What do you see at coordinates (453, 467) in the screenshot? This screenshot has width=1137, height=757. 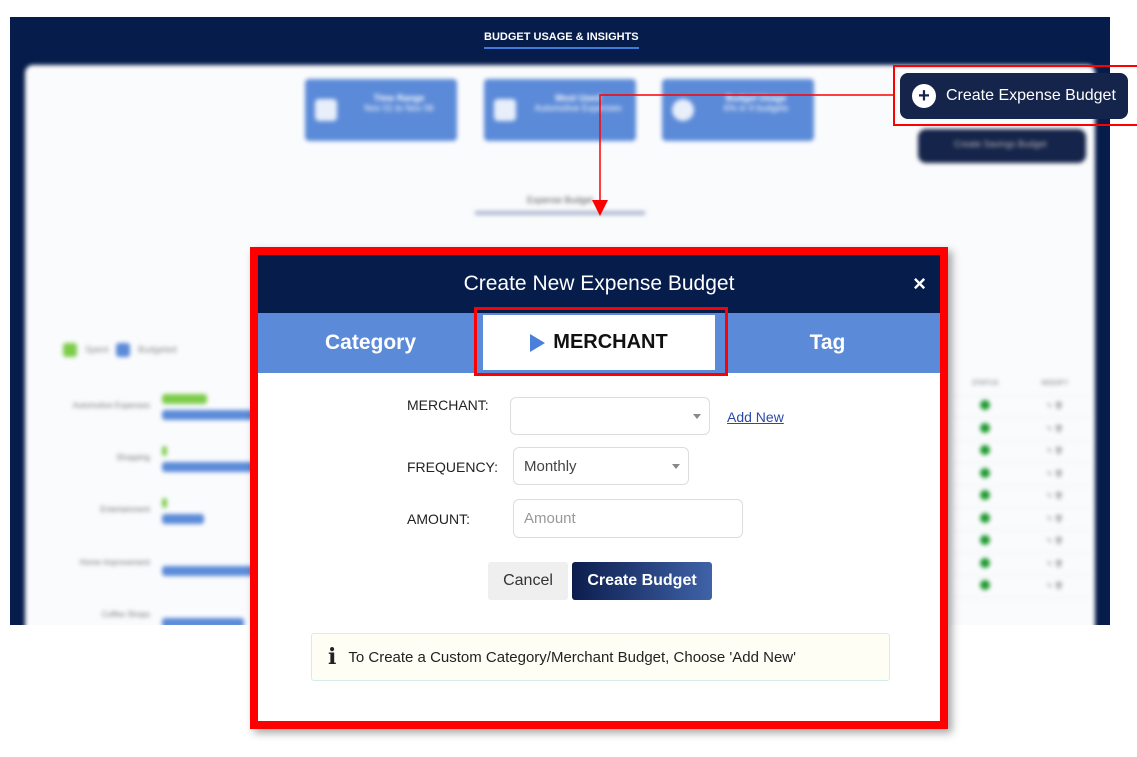 I see `frequency-label: FREQUENCY:` at bounding box center [453, 467].